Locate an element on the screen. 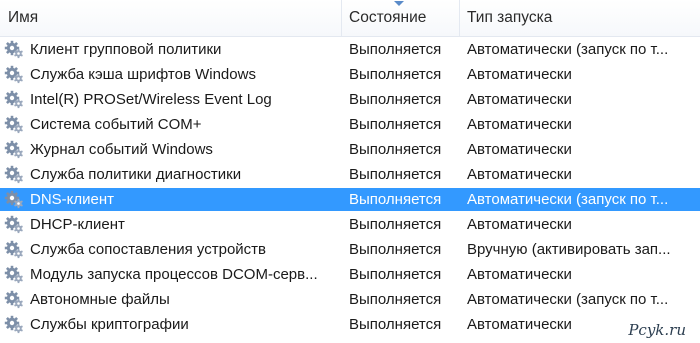 The height and width of the screenshot is (343, 700). column-header-name: Имя is located at coordinates (23, 18).